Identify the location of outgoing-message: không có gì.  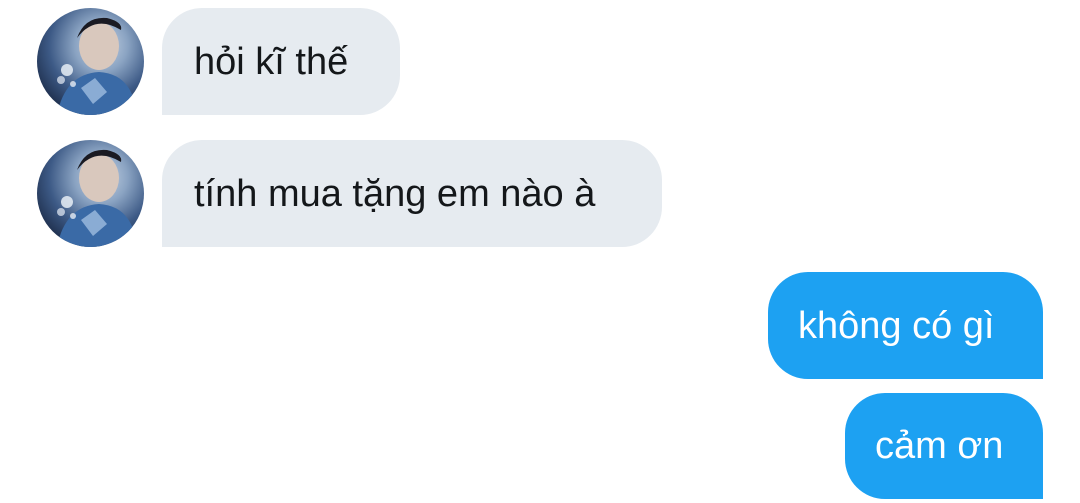
(905, 325).